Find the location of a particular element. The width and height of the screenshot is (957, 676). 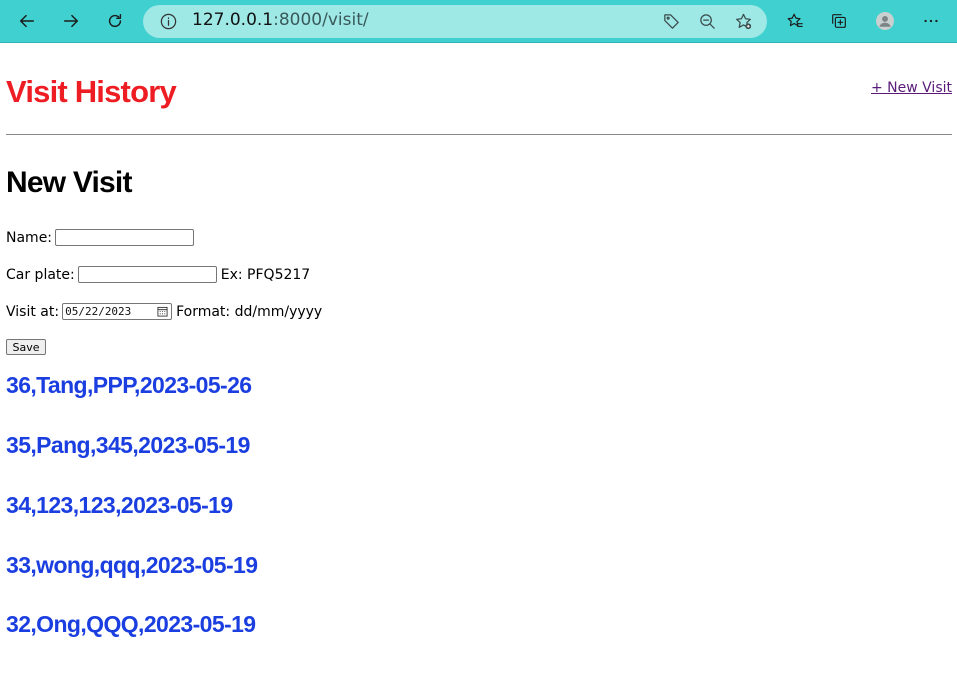

visit-link: 34,123,123,2023-05-19 is located at coordinates (119, 505).